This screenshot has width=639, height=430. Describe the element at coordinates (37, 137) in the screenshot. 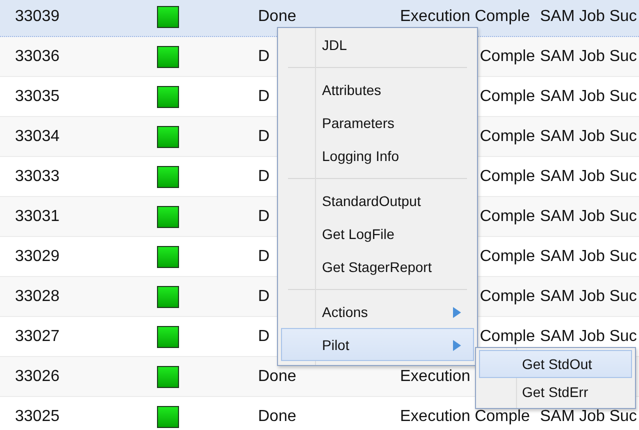

I see `table-cell: 33034` at that location.